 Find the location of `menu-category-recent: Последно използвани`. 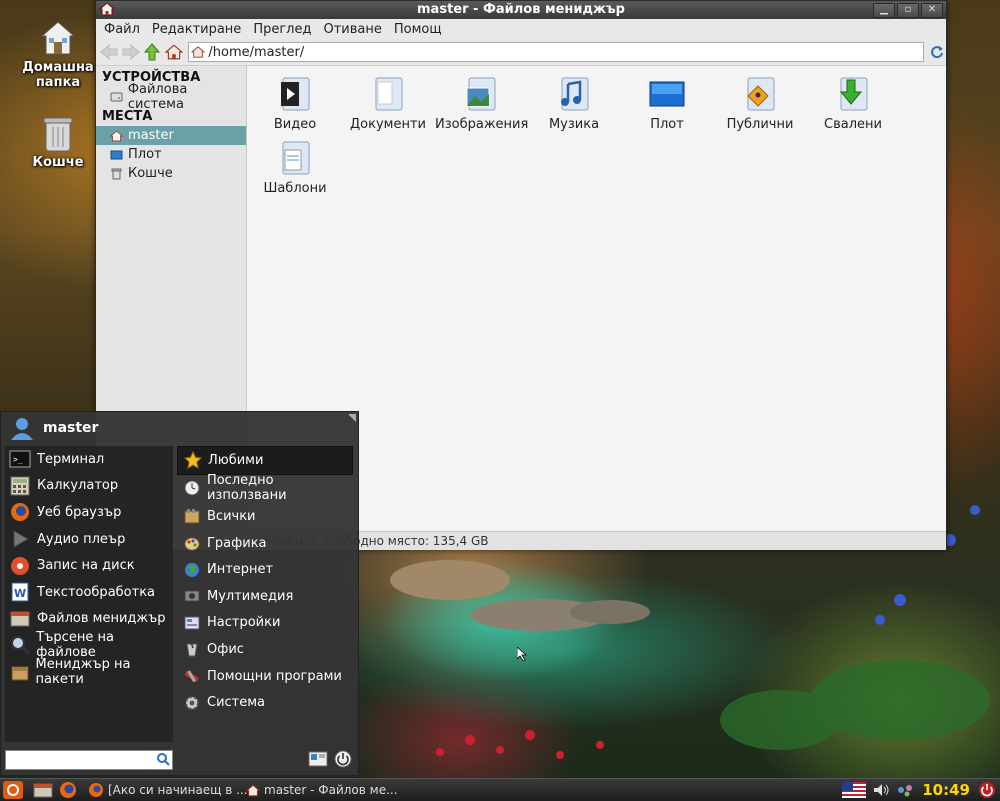

menu-category-recent: Последно използвани is located at coordinates (267, 488).